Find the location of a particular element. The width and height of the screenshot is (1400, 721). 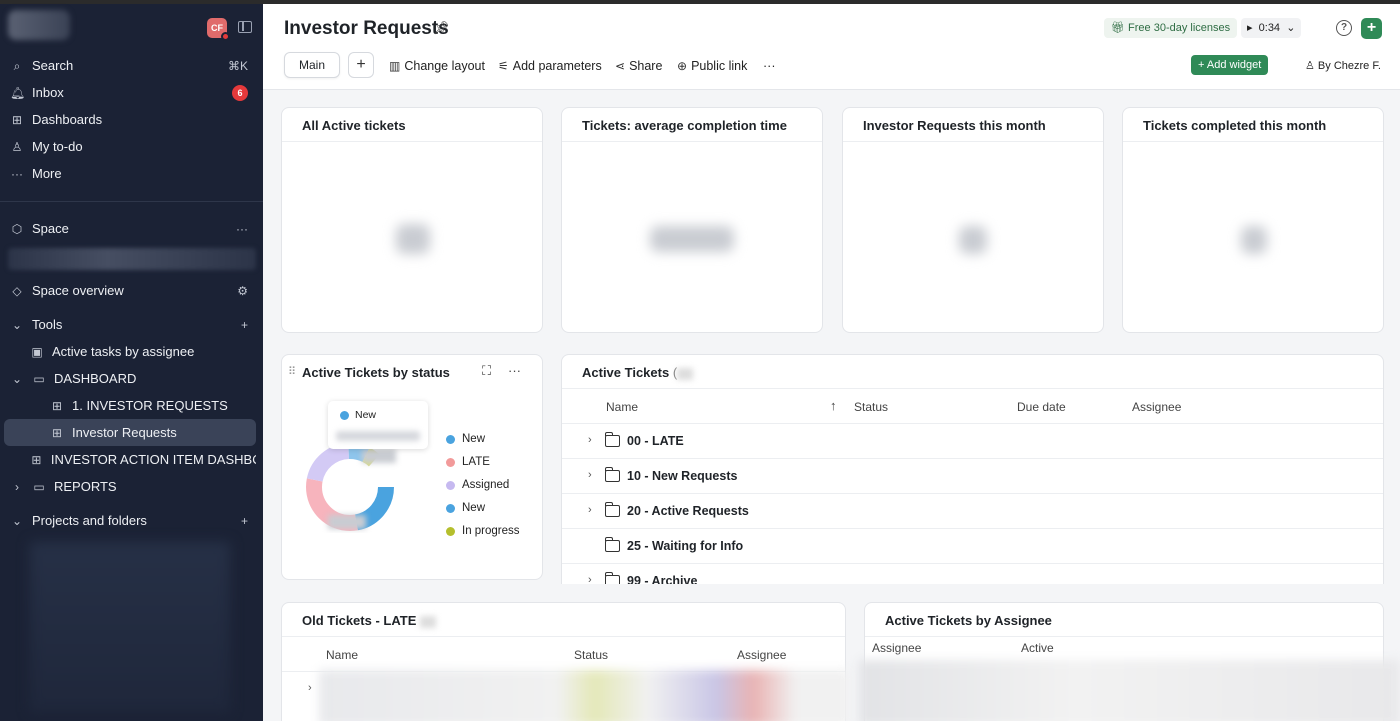

card-title: Active Tickets by status is located at coordinates (376, 372).